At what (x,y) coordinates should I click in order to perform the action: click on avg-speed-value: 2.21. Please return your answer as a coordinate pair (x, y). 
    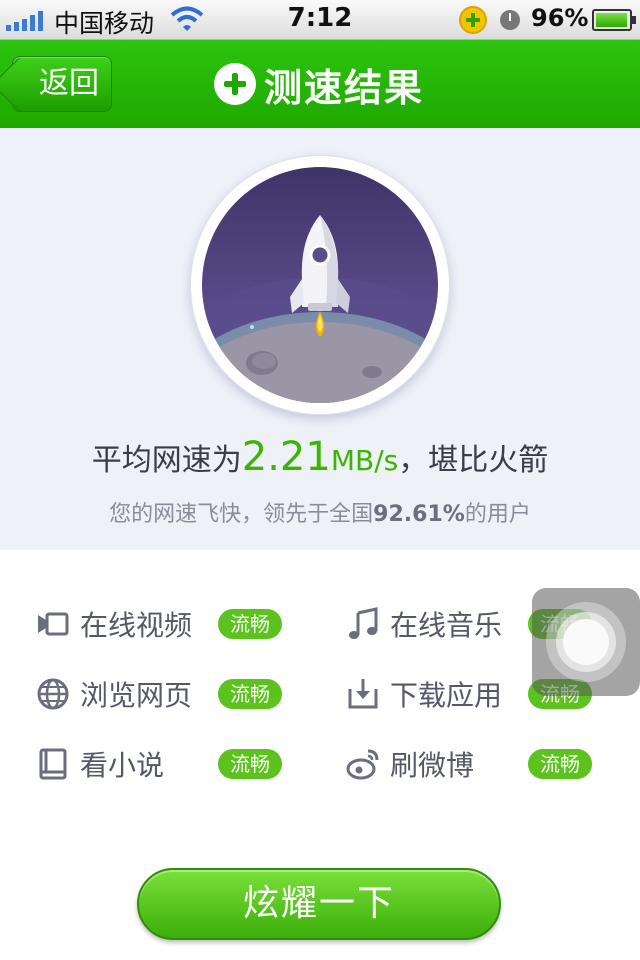
    Looking at the image, I should click on (286, 457).